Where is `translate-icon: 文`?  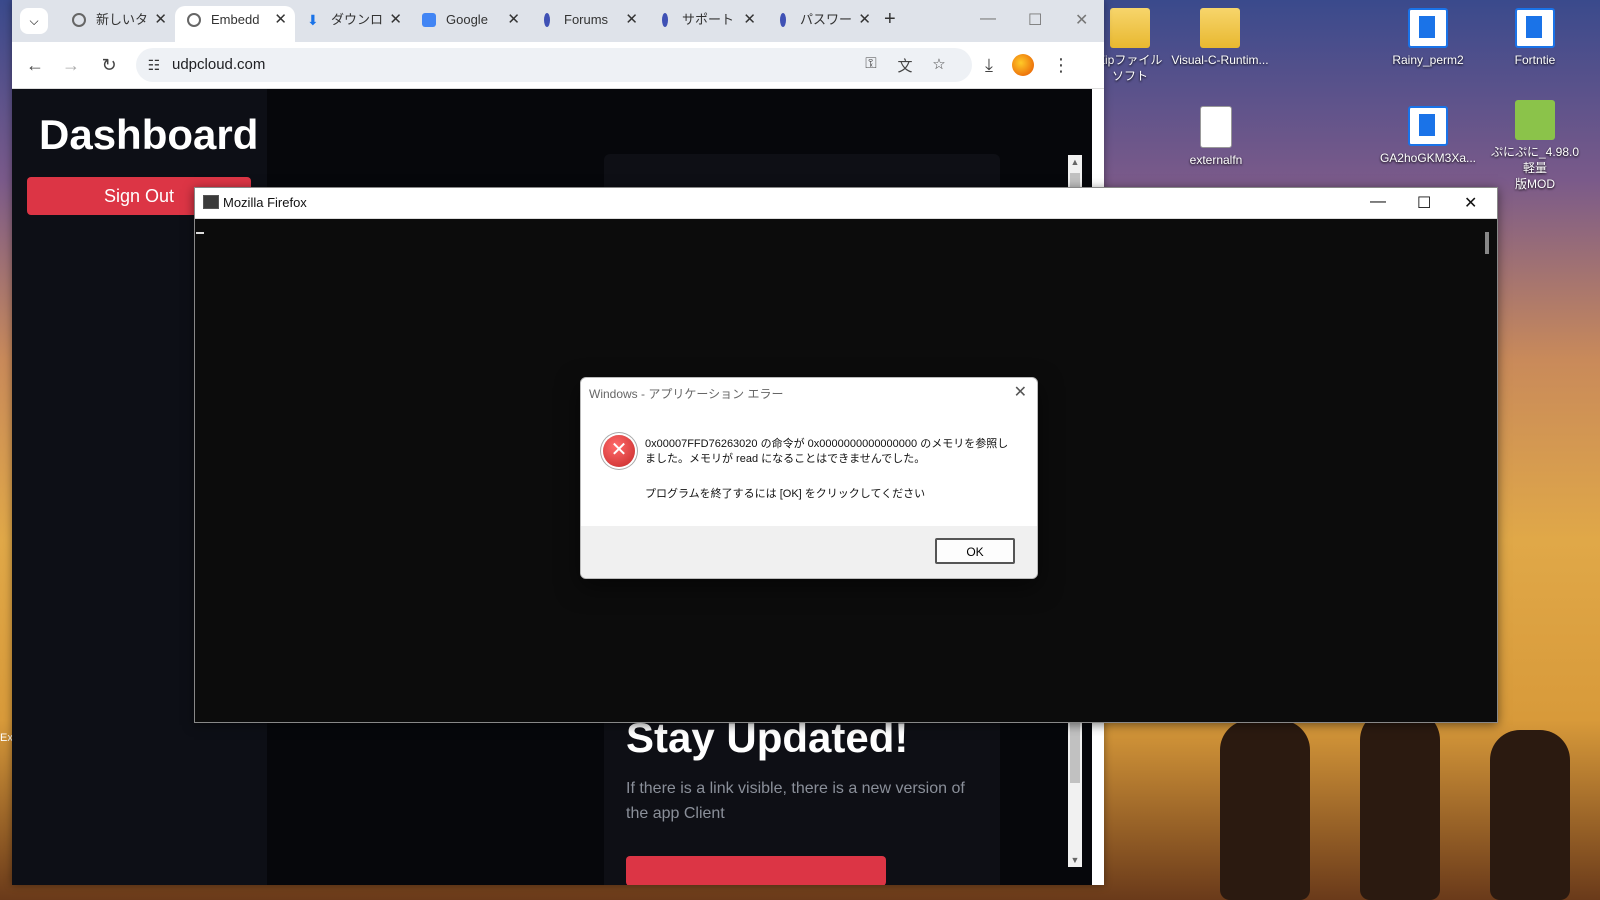
translate-icon: 文 is located at coordinates (905, 65).